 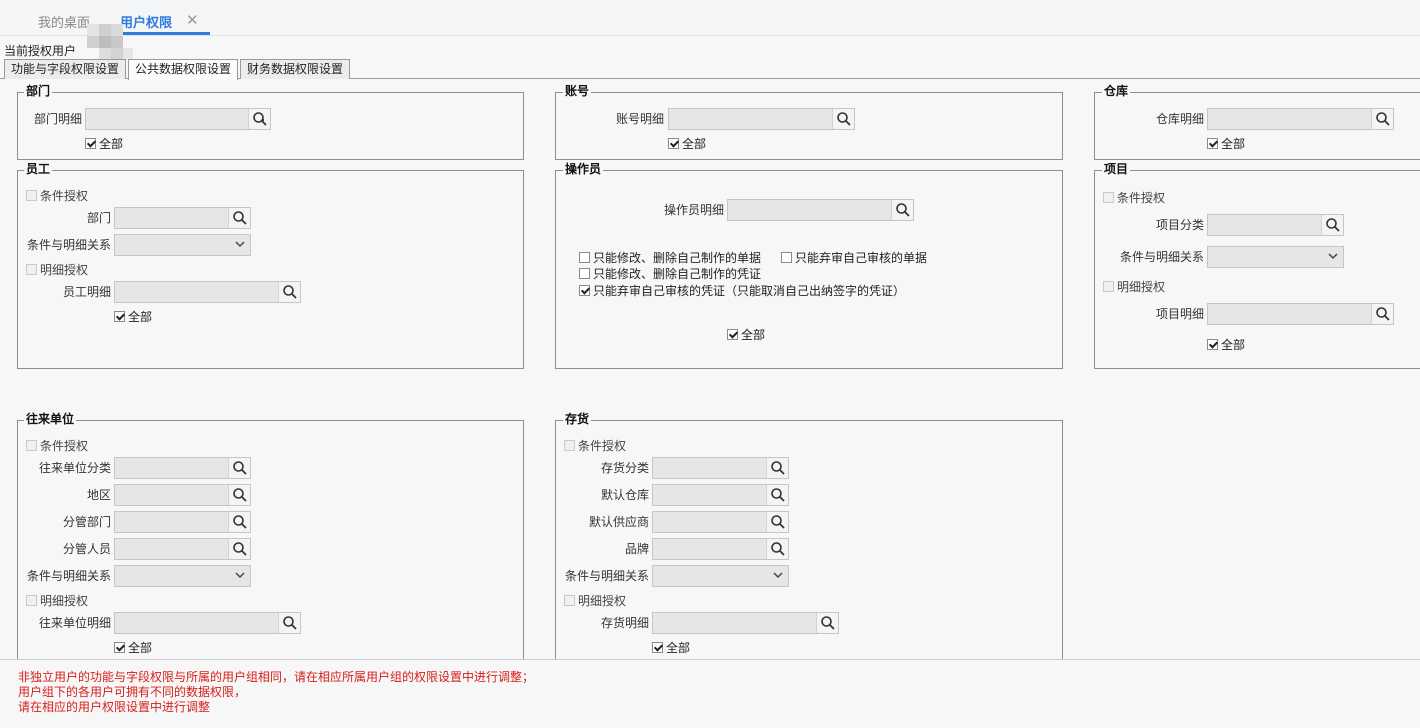 What do you see at coordinates (182, 576) in the screenshot?
I see `partner-relation-select` at bounding box center [182, 576].